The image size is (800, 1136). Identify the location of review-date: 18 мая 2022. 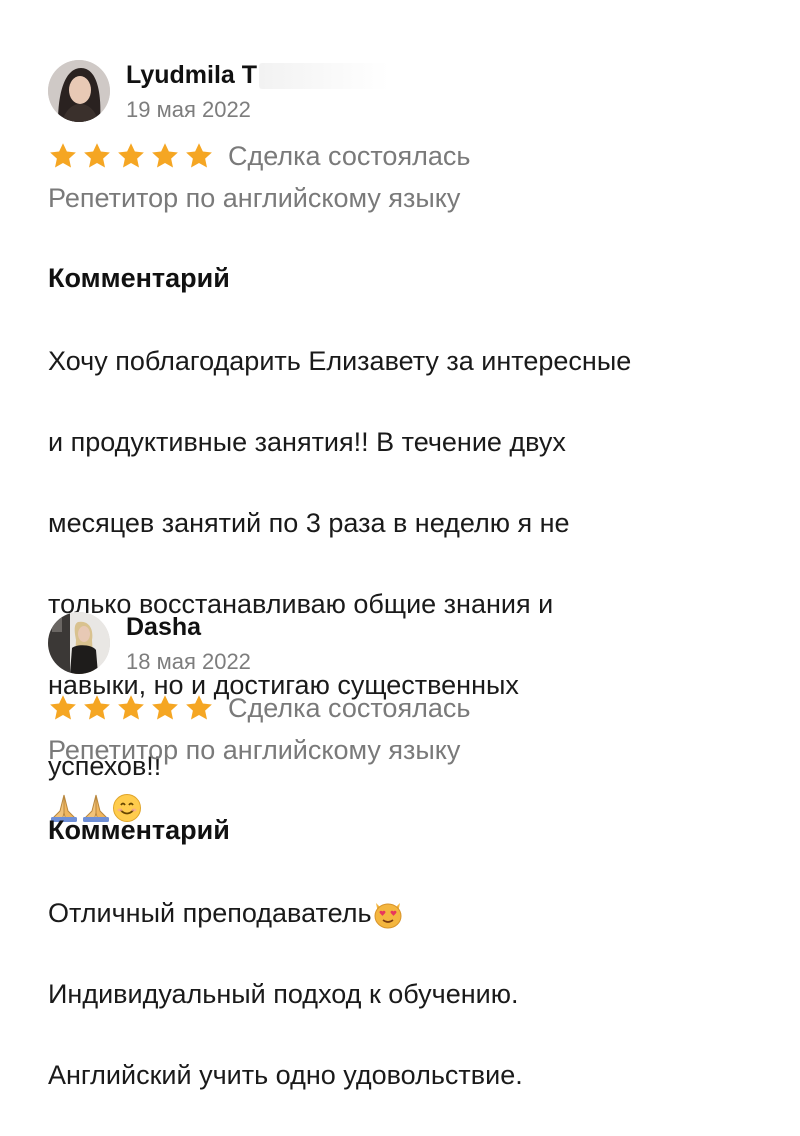
(188, 661).